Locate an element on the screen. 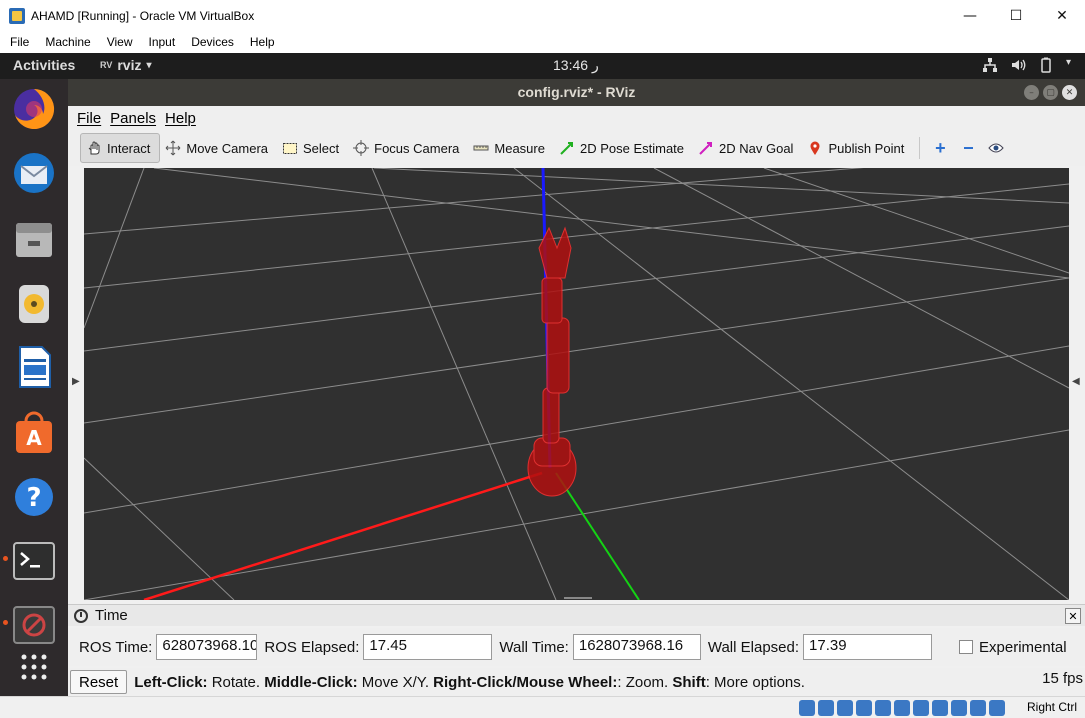  remove-tool-button: − is located at coordinates (968, 148).